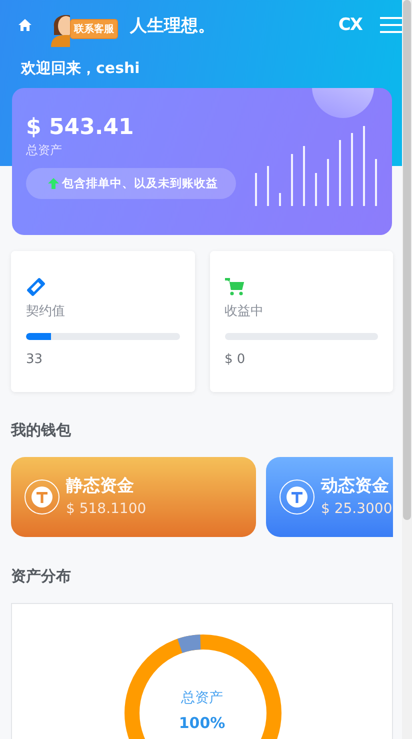  What do you see at coordinates (391, 25) in the screenshot?
I see `menu-icon` at bounding box center [391, 25].